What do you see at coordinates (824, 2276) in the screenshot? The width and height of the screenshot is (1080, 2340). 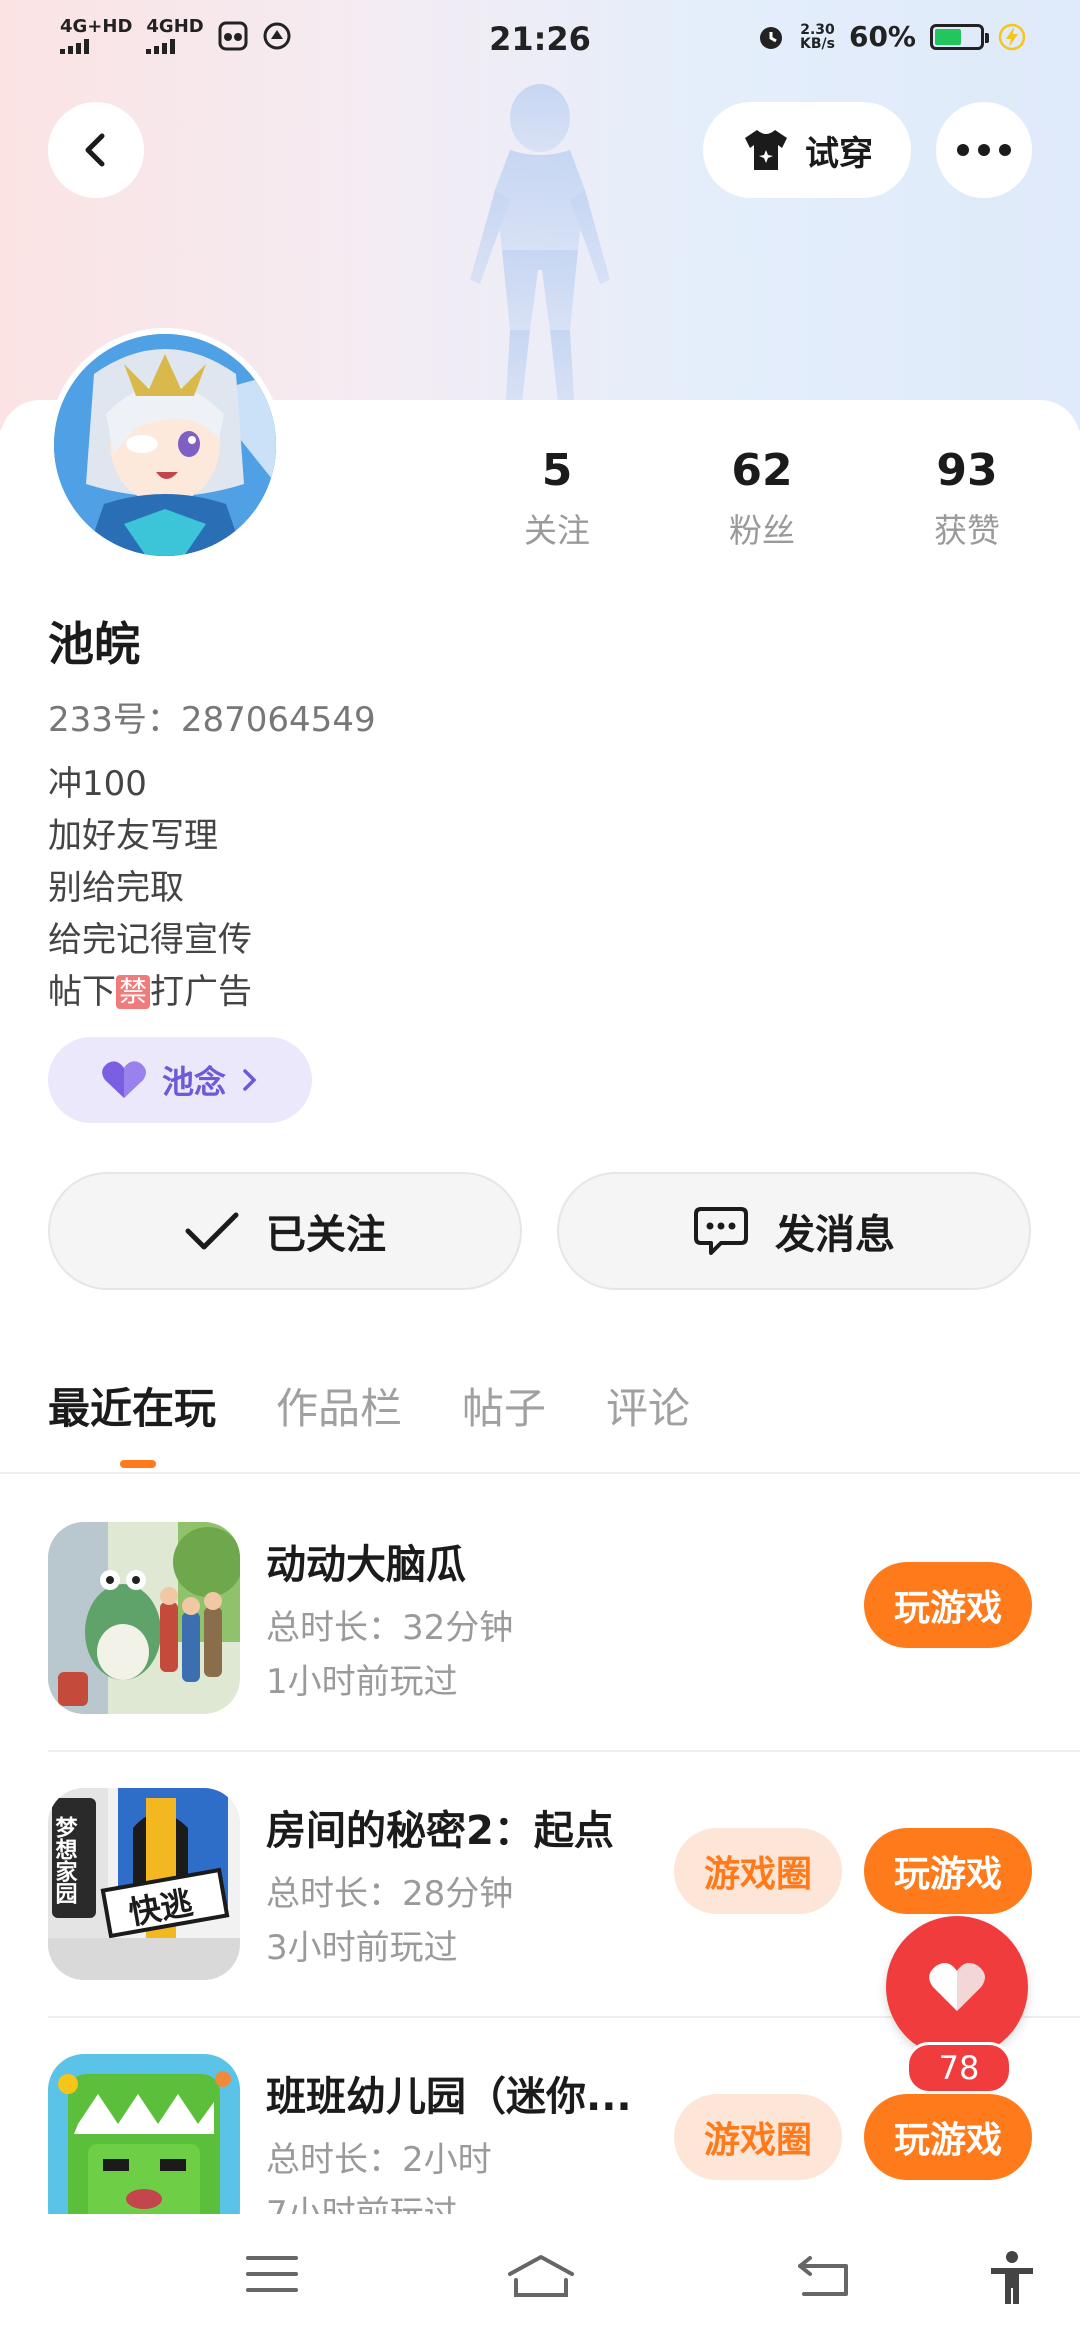 I see `back-nav-icon` at bounding box center [824, 2276].